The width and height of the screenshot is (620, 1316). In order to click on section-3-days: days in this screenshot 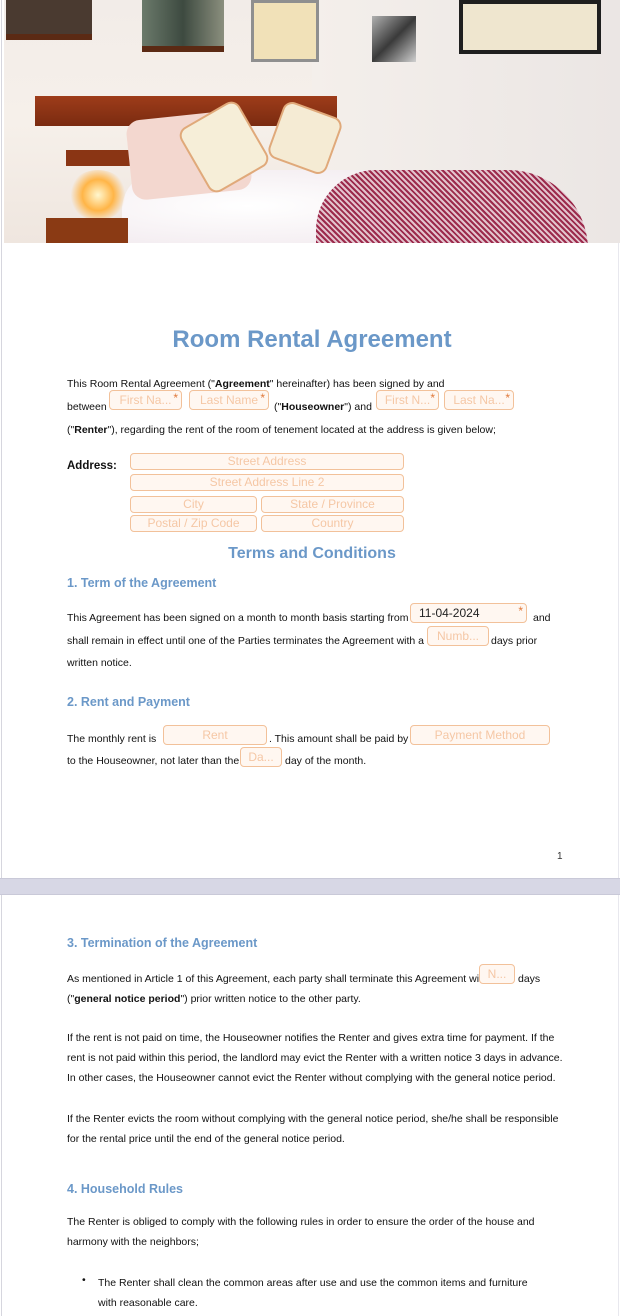, I will do `click(529, 979)`.